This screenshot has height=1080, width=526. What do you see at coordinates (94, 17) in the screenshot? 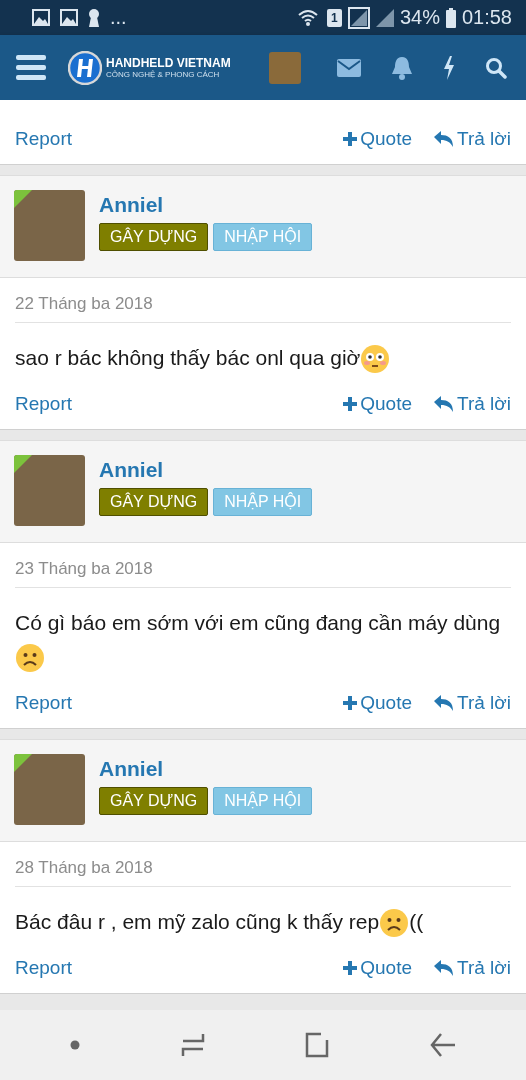
I see `keyhole-icon` at bounding box center [94, 17].